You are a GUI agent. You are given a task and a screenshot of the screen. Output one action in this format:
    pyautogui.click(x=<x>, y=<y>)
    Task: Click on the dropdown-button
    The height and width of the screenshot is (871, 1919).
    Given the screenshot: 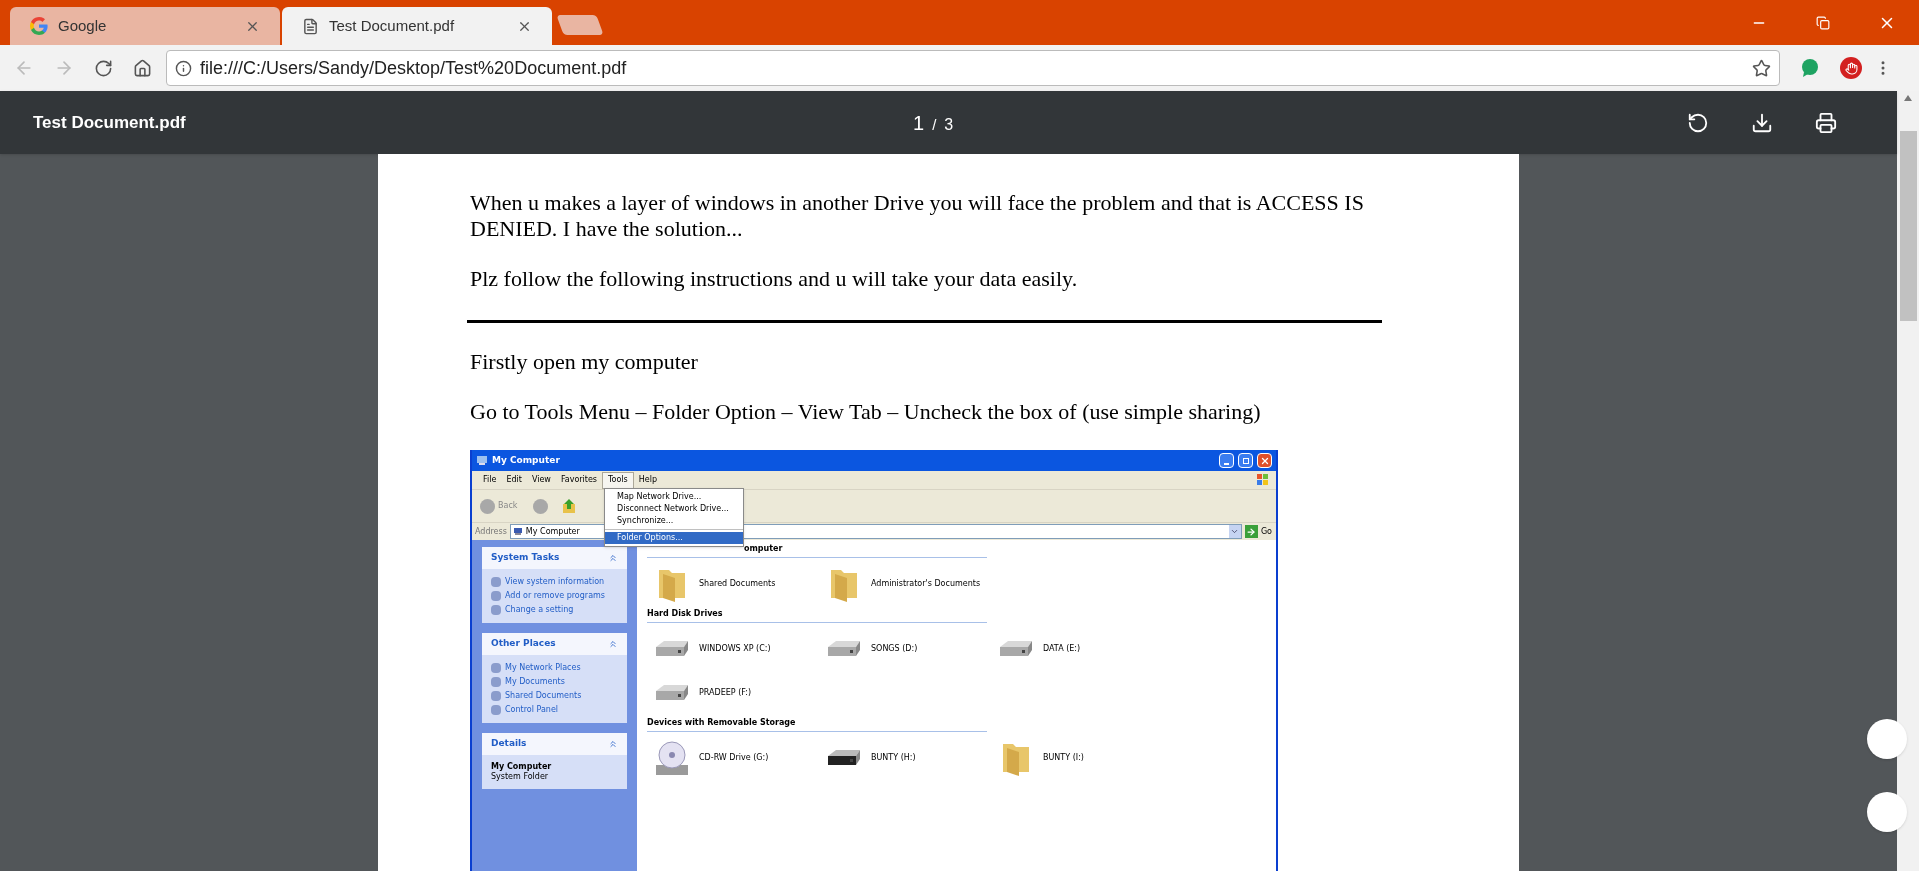 What is the action you would take?
    pyautogui.click(x=1234, y=531)
    